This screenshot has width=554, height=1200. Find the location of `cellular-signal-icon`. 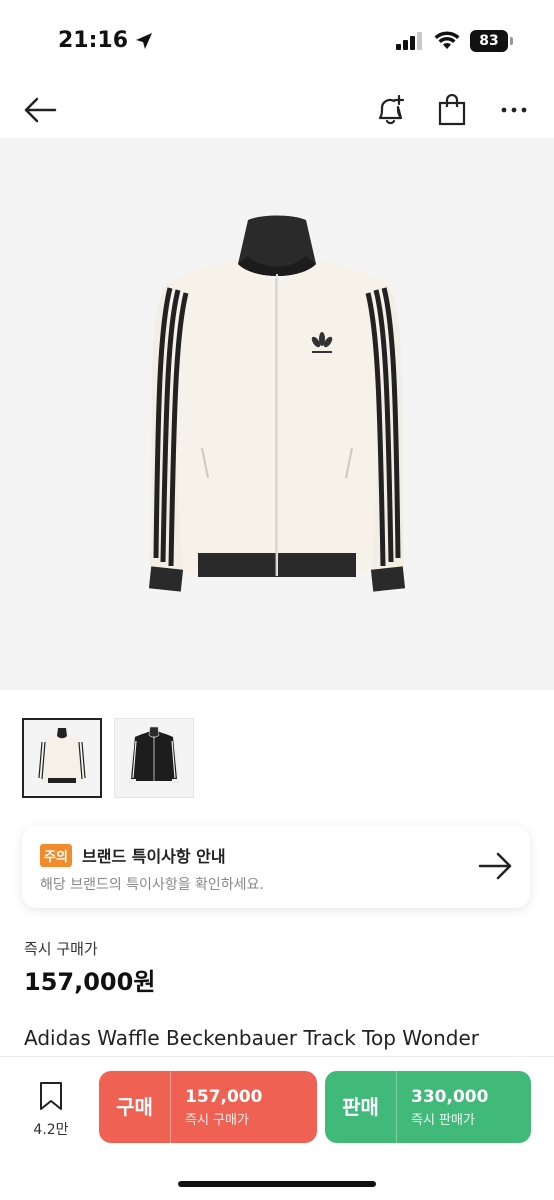

cellular-signal-icon is located at coordinates (409, 41).